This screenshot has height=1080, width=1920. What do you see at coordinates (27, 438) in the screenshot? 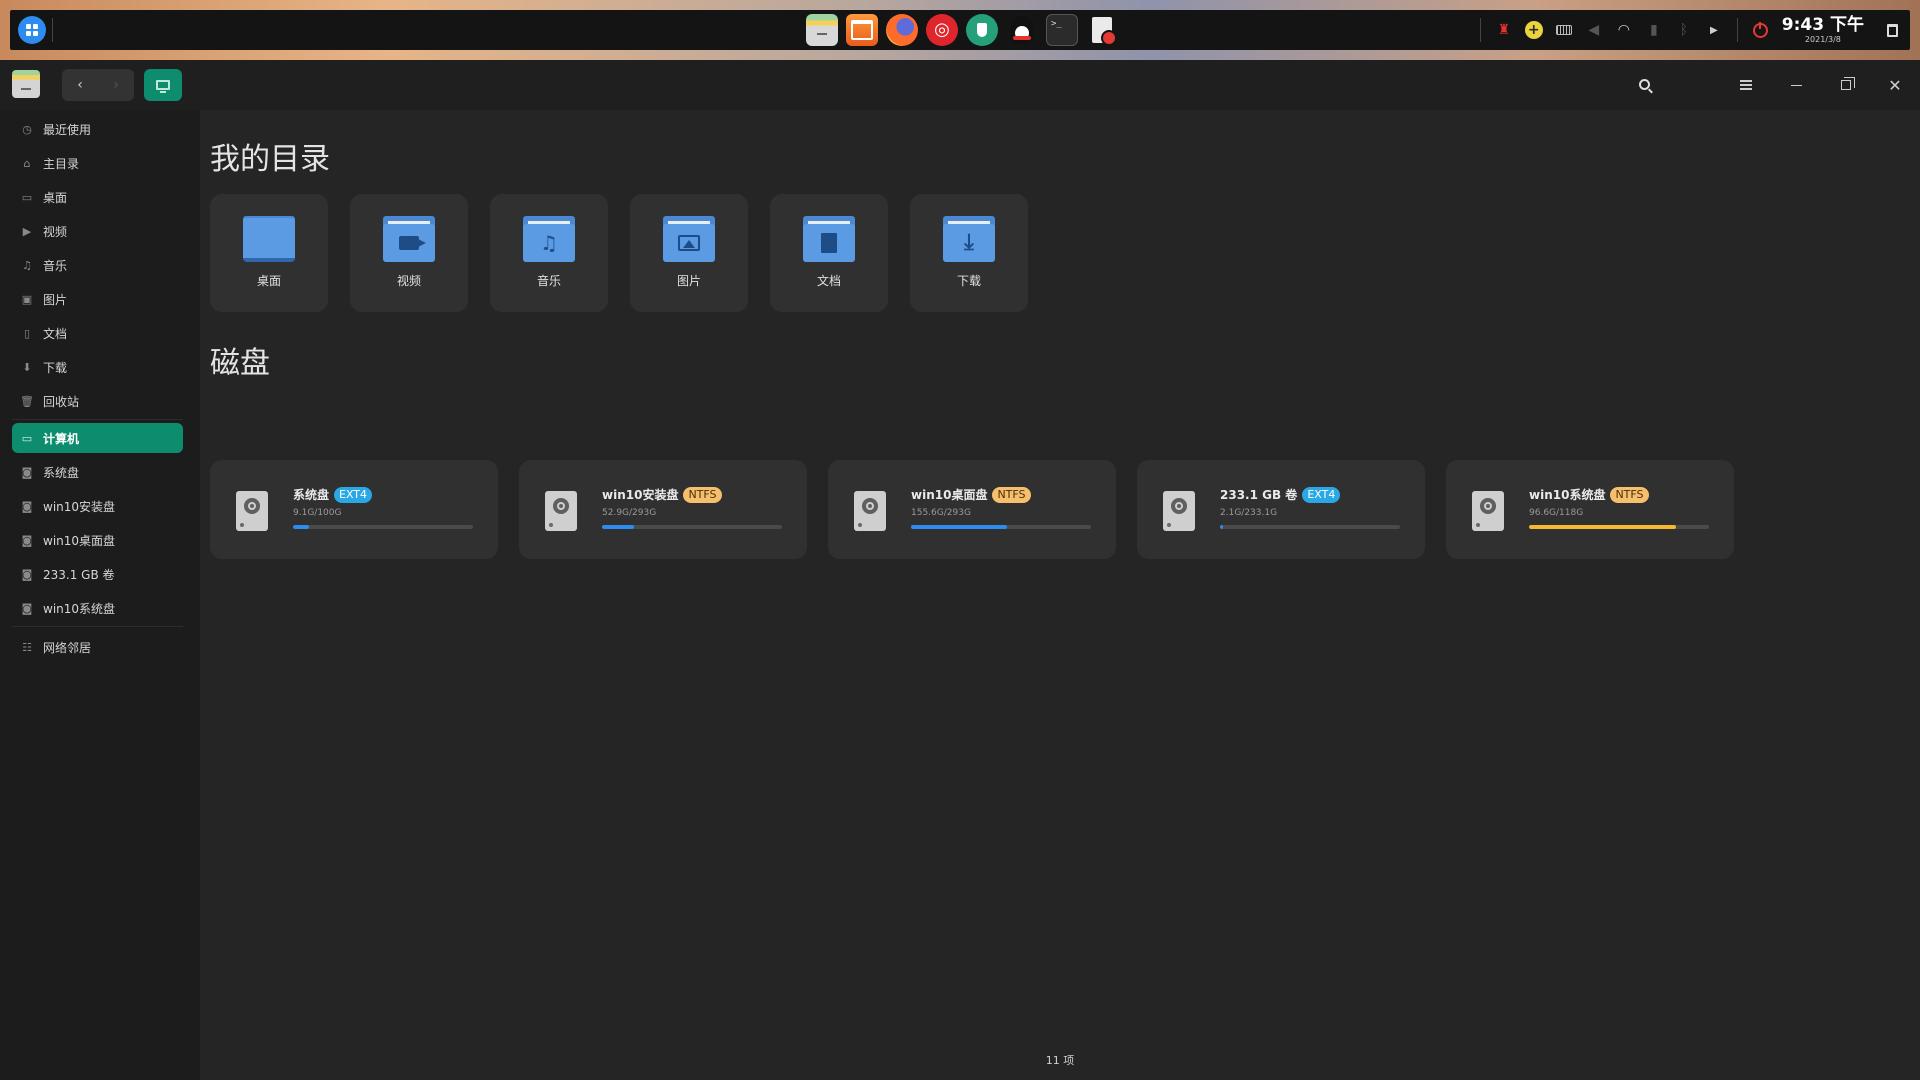
I see `computer-icon: ▭` at bounding box center [27, 438].